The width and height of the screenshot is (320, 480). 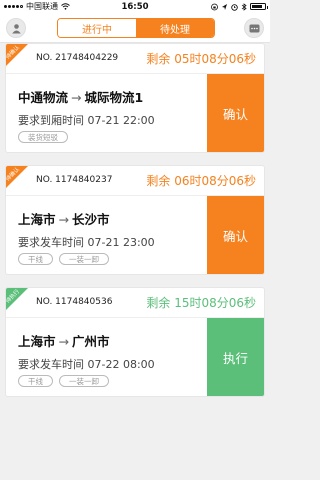 I want to click on carrier-info: 中国联通, so click(x=37, y=6).